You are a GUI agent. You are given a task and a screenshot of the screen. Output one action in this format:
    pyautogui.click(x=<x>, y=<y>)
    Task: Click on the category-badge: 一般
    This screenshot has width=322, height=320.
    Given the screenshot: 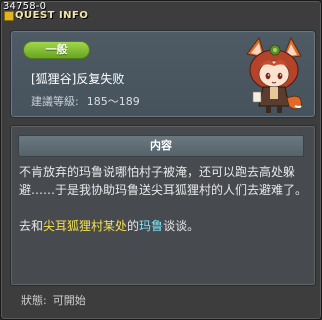 What is the action you would take?
    pyautogui.click(x=56, y=50)
    